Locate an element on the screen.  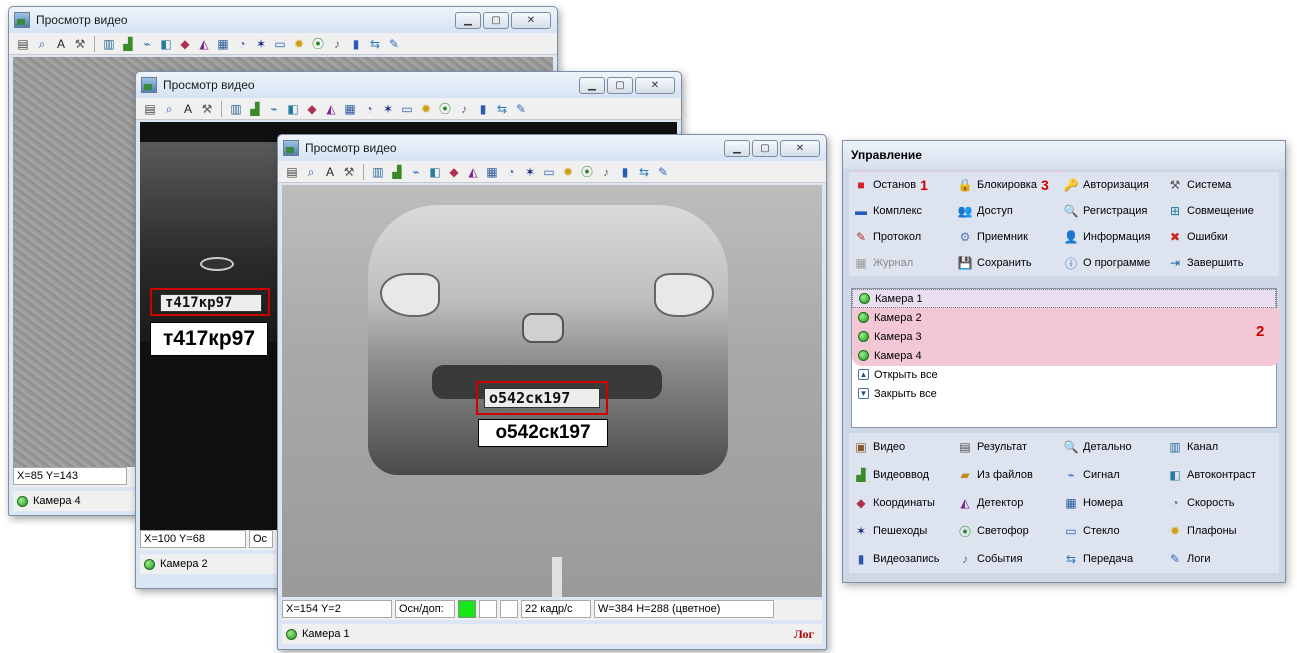
panel-button-video: ▣ Видео is located at coordinates (901, 447).